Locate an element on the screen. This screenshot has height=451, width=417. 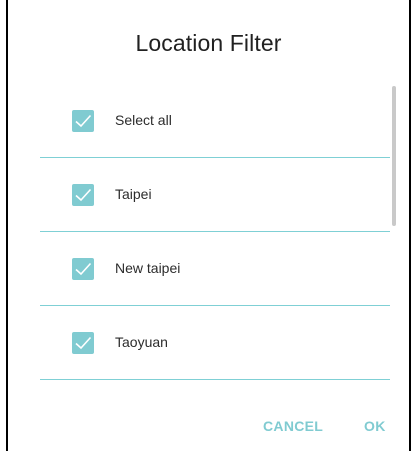
list-item-select-all: Select all is located at coordinates (224, 121).